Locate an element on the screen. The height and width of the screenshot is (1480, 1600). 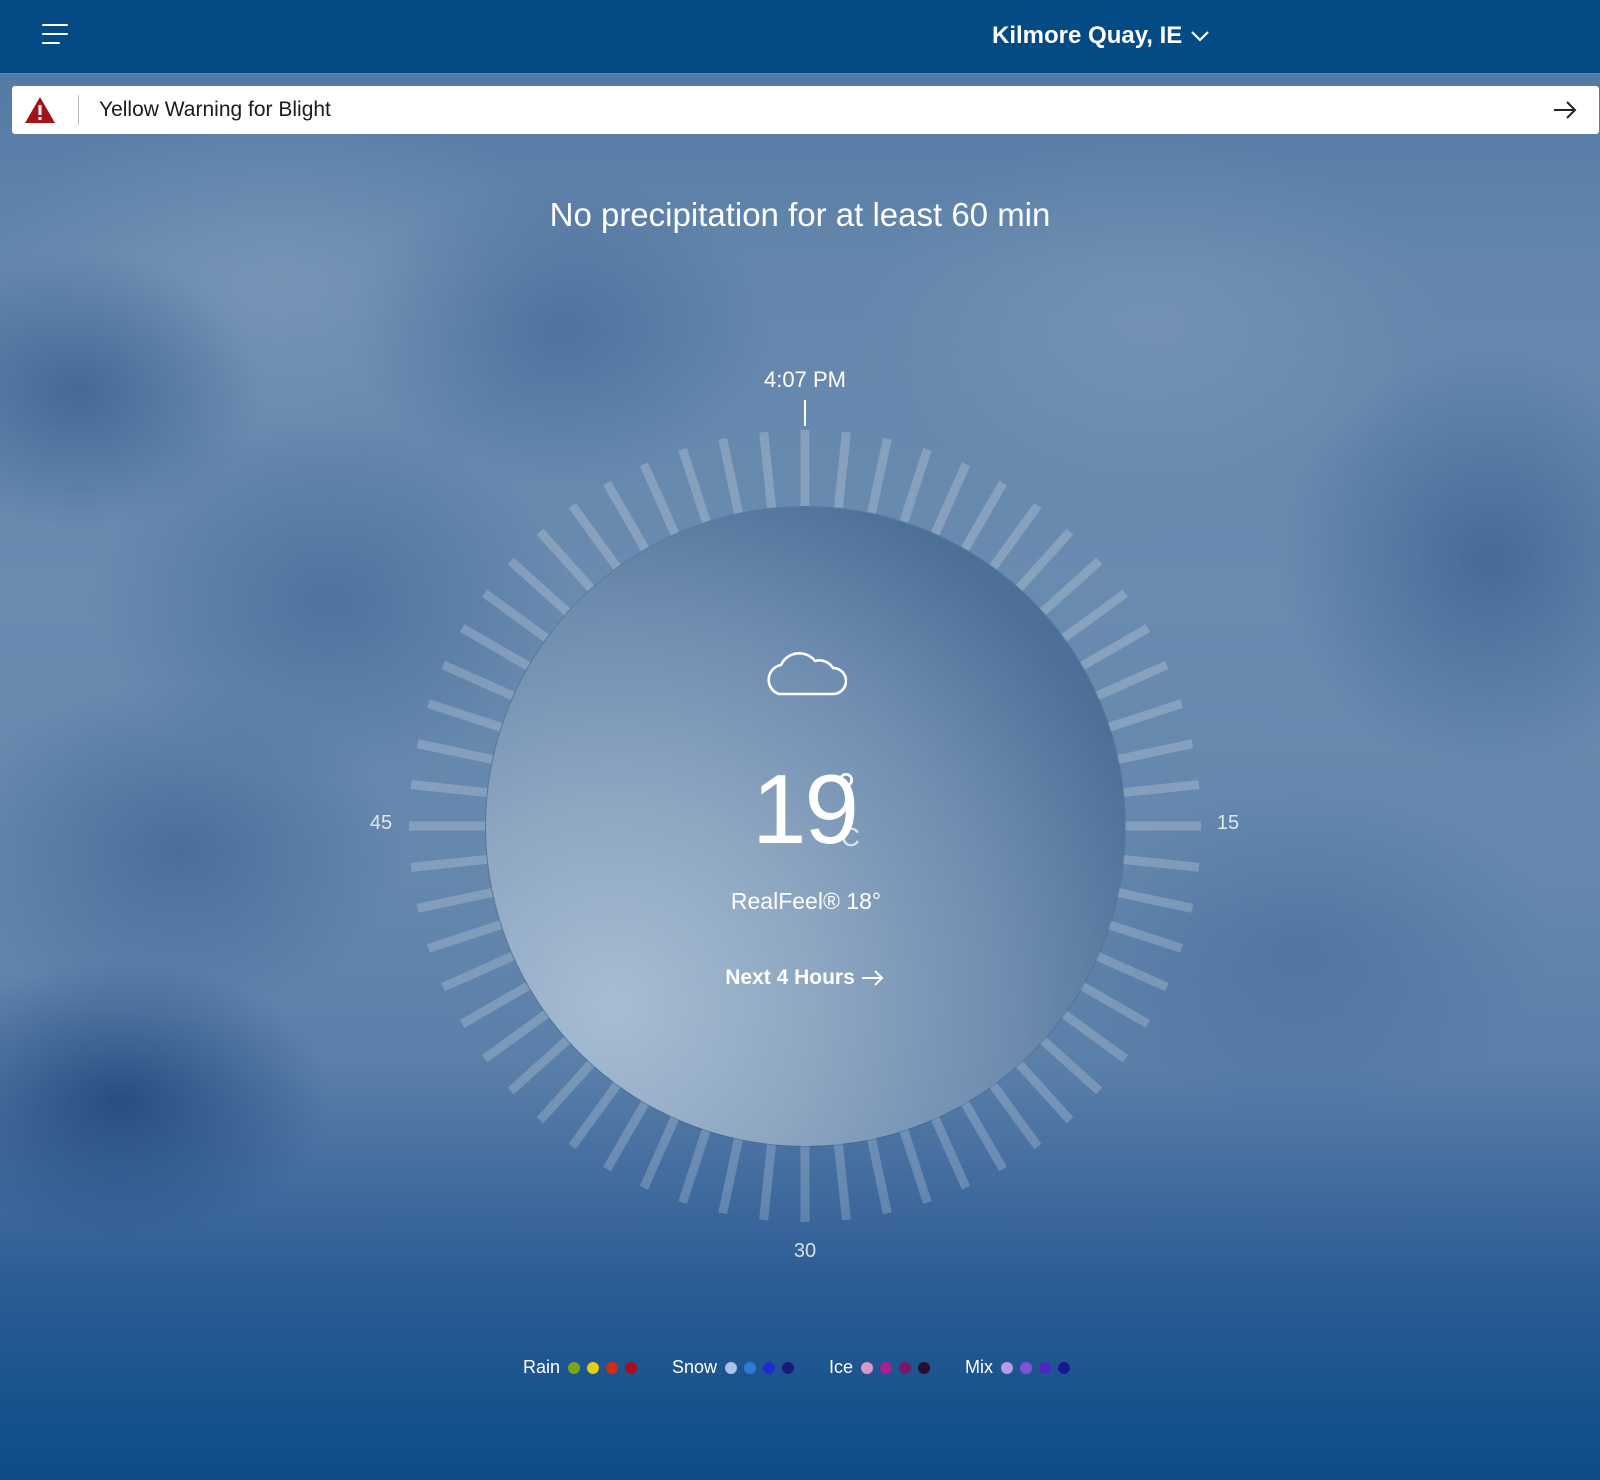
legend-group-mix: Mix is located at coordinates (1021, 1367).